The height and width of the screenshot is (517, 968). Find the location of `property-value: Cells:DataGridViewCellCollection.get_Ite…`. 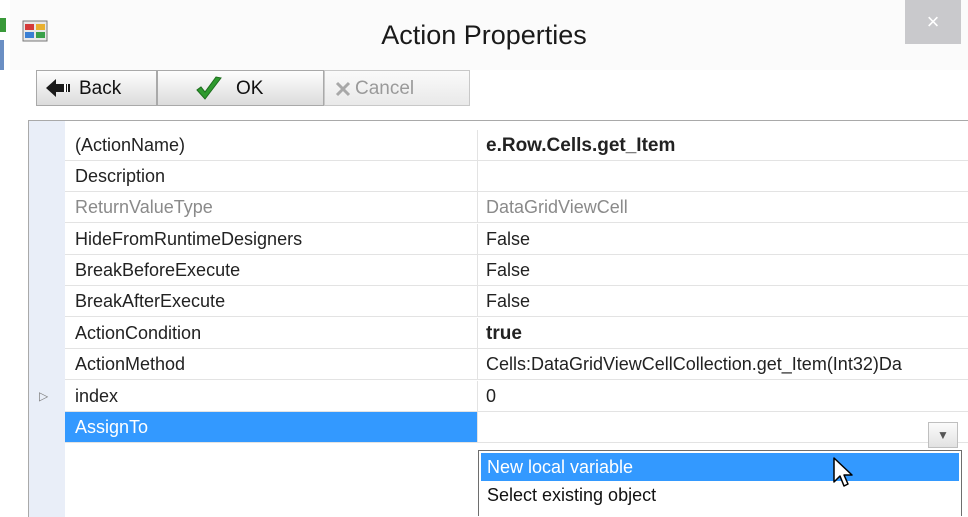

property-value: Cells:DataGridViewCellCollection.get_Ite… is located at coordinates (723, 364).